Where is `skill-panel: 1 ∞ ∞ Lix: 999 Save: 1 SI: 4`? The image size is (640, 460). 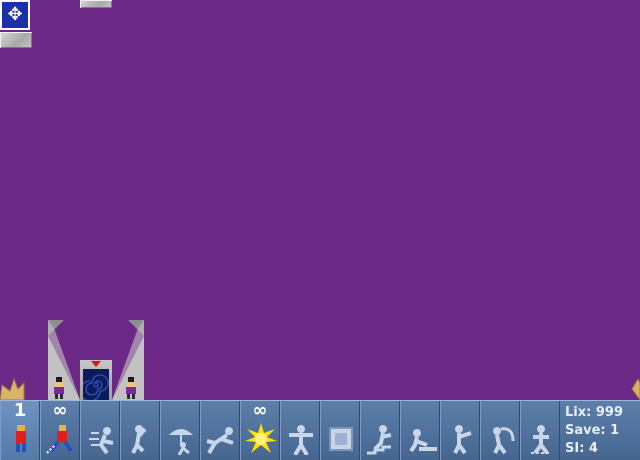
skill-panel: 1 ∞ ∞ Lix: 999 Save: 1 SI: 4 is located at coordinates (320, 430).